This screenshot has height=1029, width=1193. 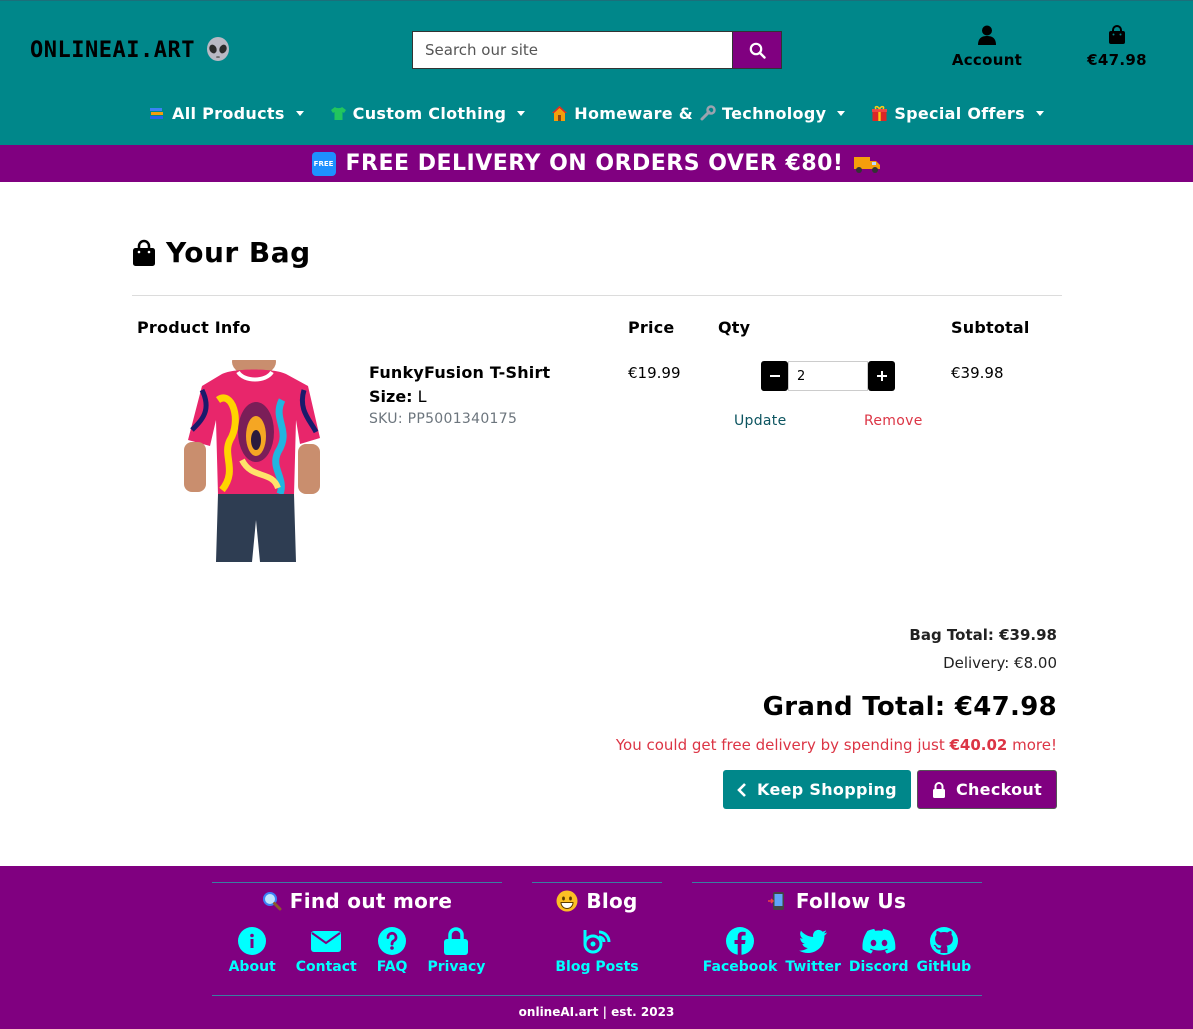 I want to click on footer-link-about: About, so click(x=252, y=951).